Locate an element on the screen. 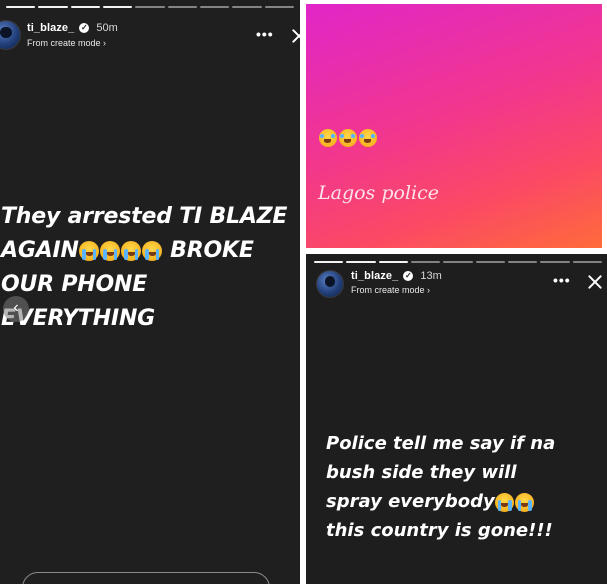 The width and height of the screenshot is (607, 584). post-time: 13m is located at coordinates (431, 276).